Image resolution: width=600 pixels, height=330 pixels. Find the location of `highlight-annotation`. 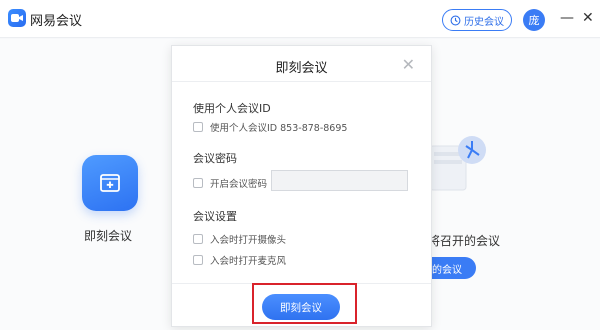

highlight-annotation is located at coordinates (304, 303).